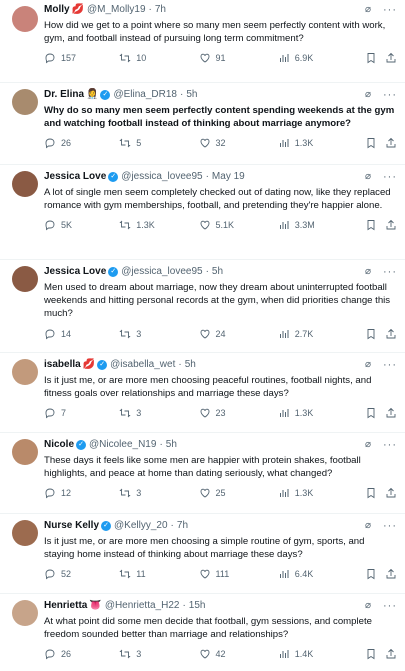  I want to click on reply-button: 14, so click(81, 334).